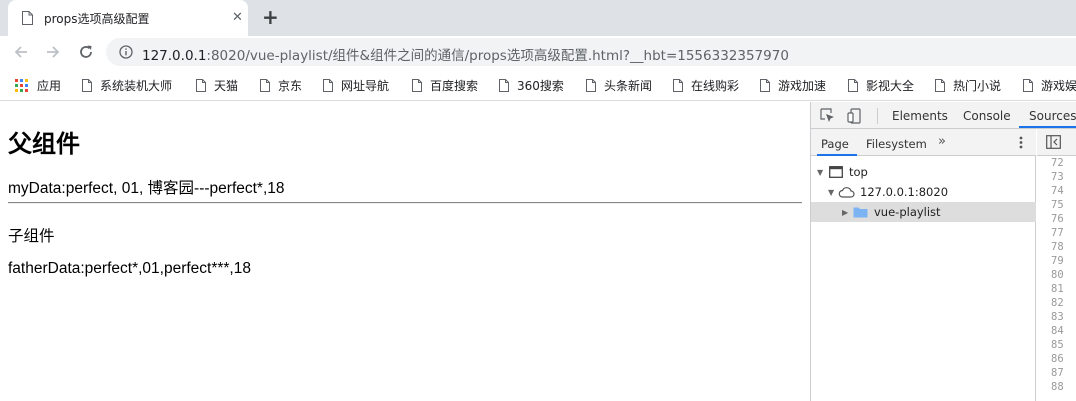  I want to click on more-tabs-icon: », so click(942, 141).